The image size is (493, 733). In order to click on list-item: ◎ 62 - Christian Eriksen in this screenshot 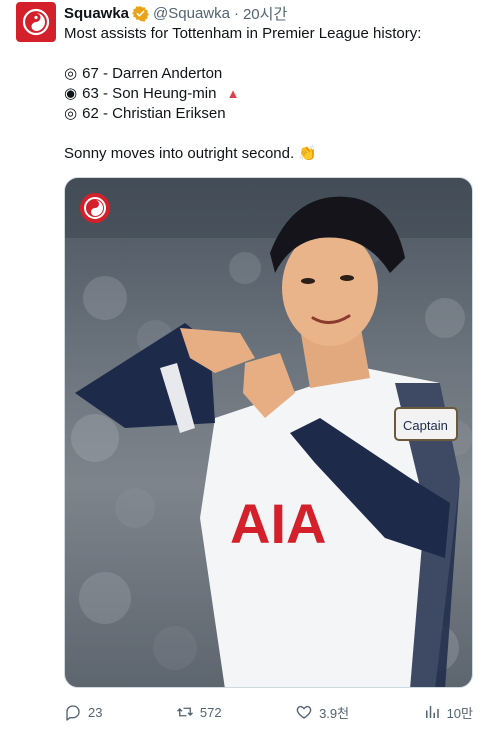, I will do `click(269, 114)`.